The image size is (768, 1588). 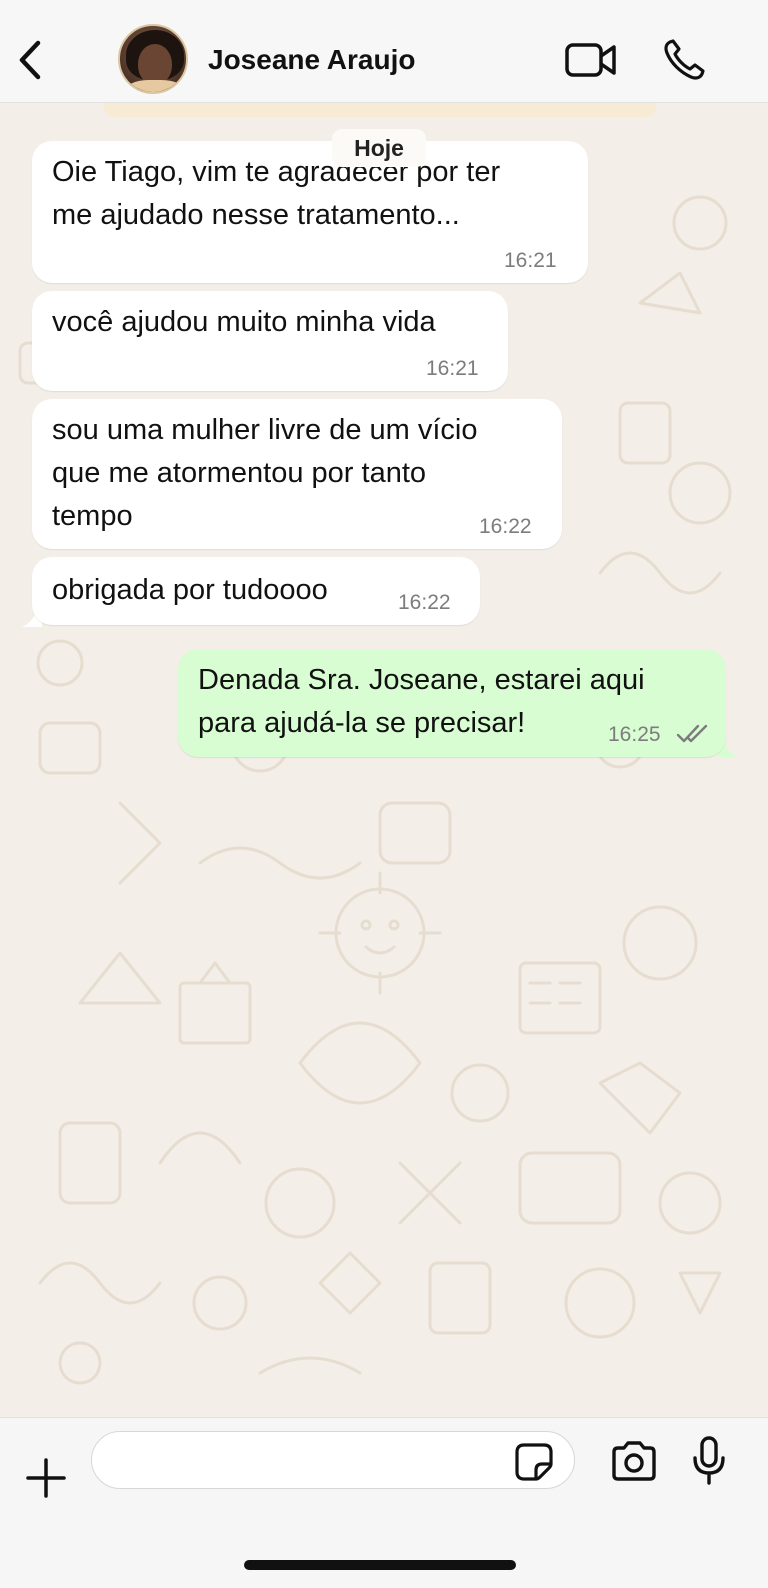 I want to click on message-bubble-incoming: obrigada por tudoooo 16:22, so click(x=256, y=591).